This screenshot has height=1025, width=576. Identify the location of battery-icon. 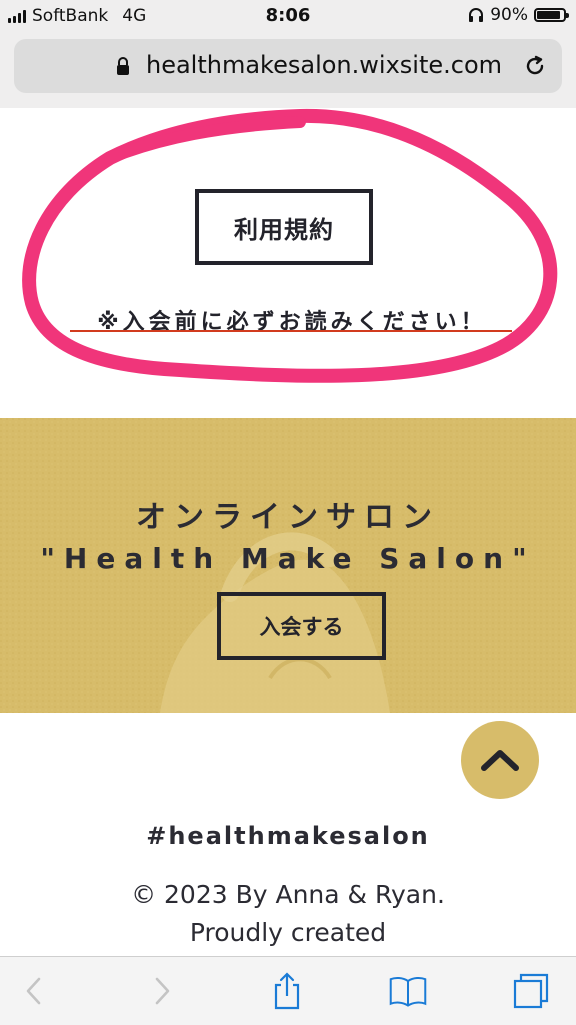
(551, 15).